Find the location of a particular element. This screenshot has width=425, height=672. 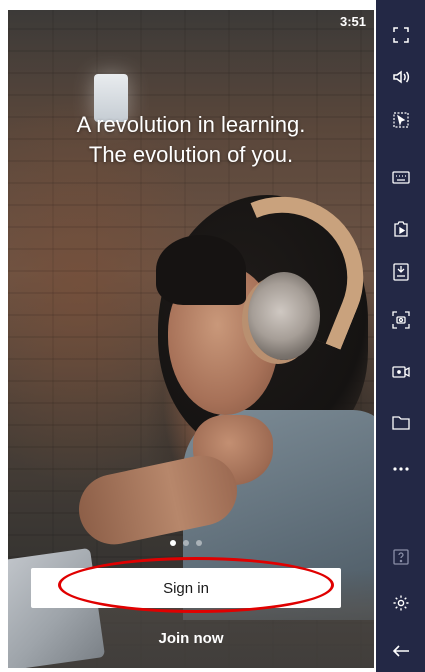

settings-icon is located at coordinates (400, 603).